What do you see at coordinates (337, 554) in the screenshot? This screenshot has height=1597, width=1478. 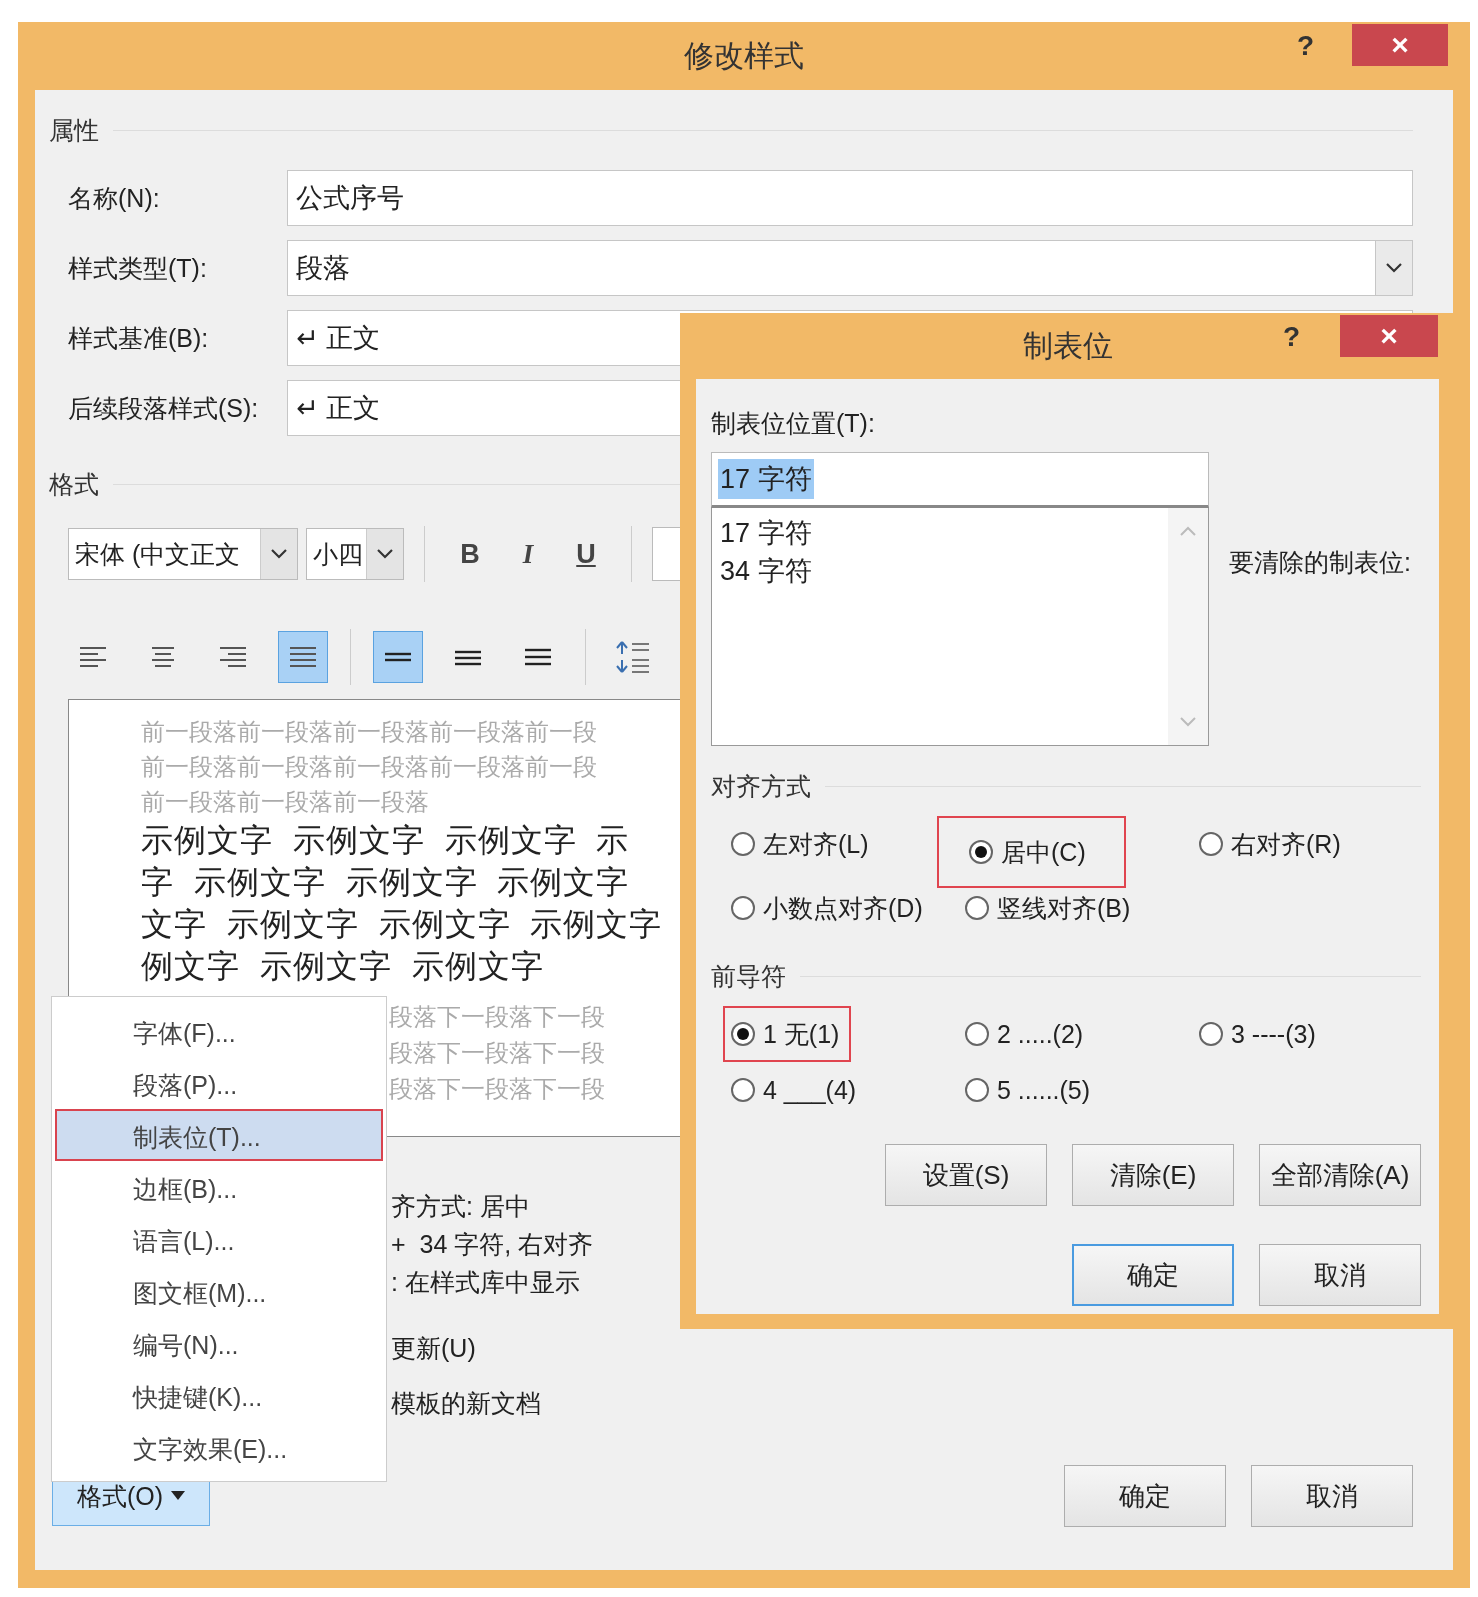 I see `field-value: 小四` at bounding box center [337, 554].